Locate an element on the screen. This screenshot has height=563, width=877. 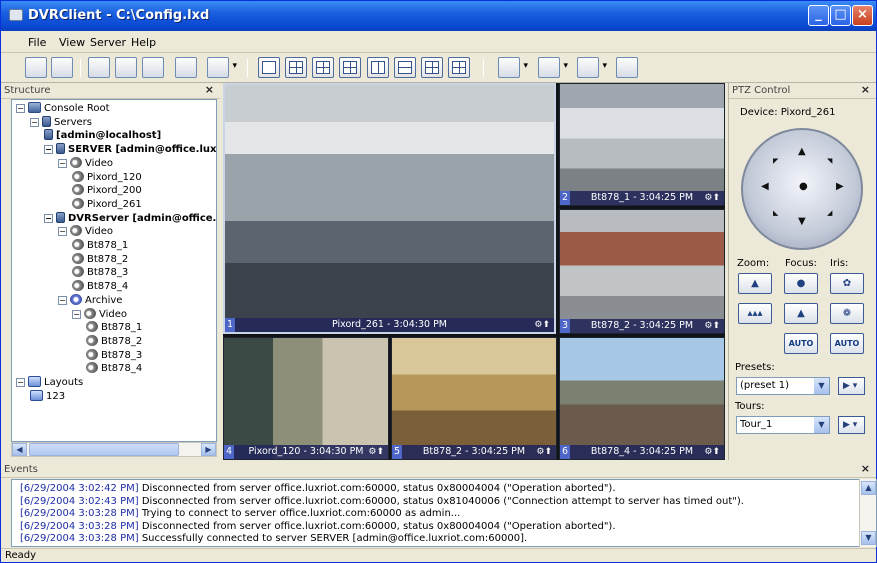
pan-up-left-icon: ◤ is located at coordinates (775, 161).